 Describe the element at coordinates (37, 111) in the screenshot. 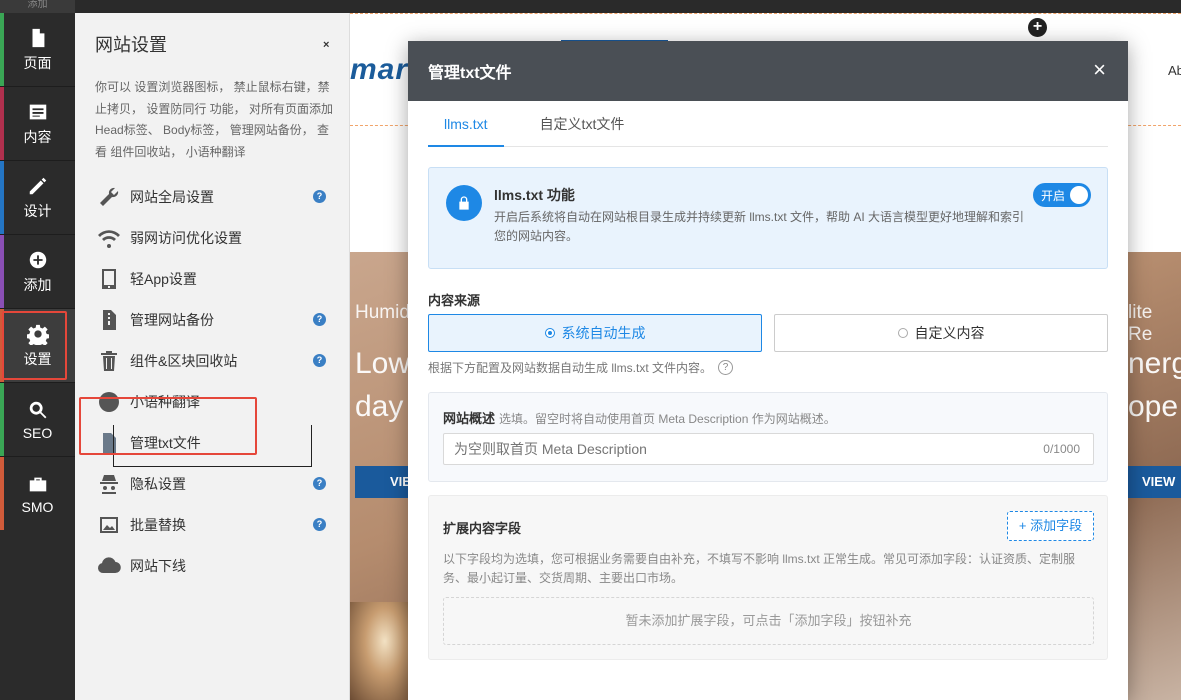

I see `content-icon` at that location.